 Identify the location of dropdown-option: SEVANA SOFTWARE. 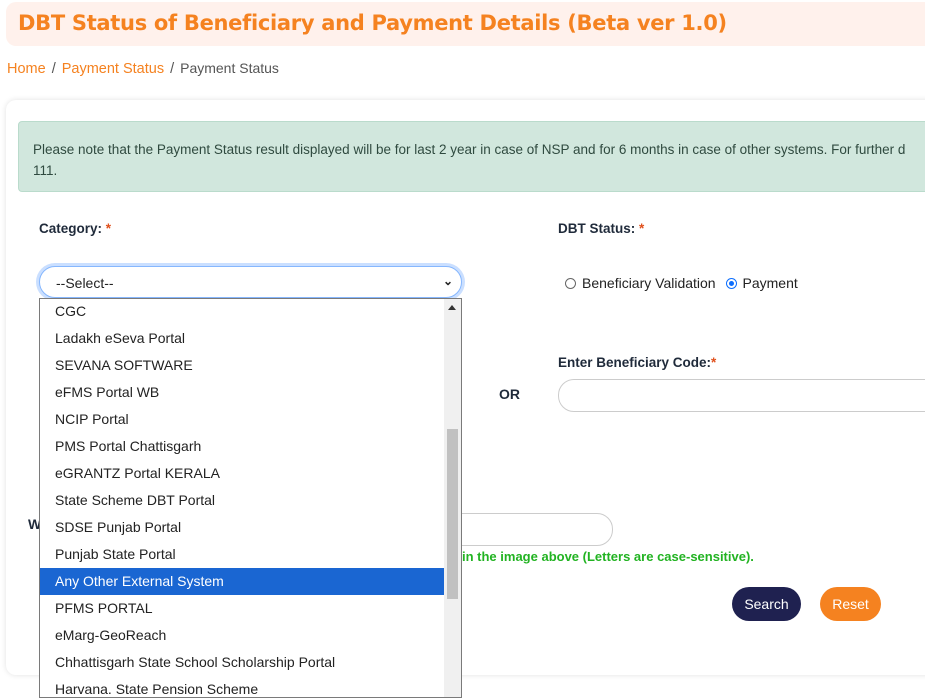
(242, 365).